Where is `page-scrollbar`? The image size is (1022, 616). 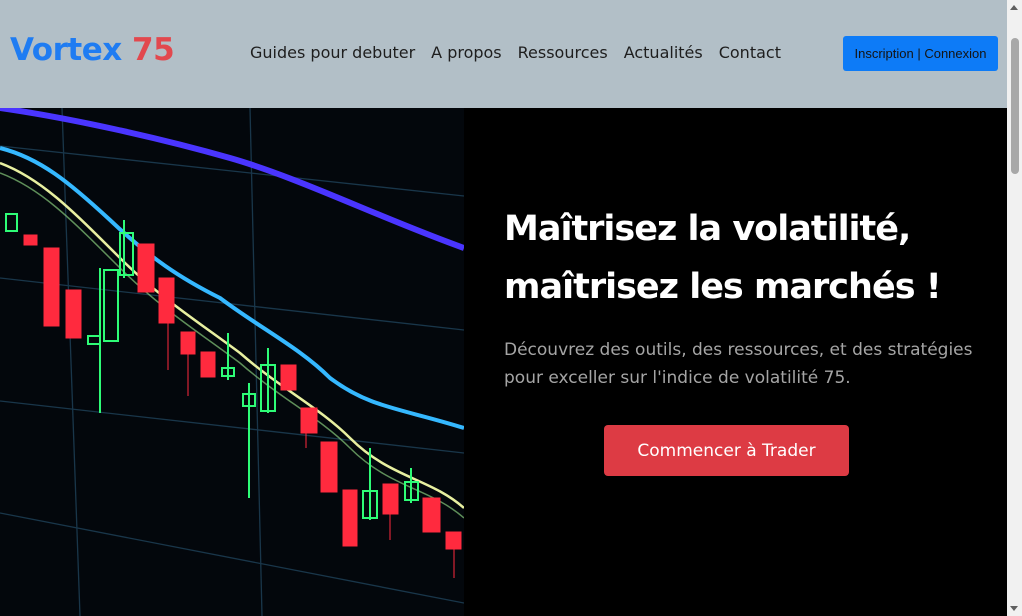 page-scrollbar is located at coordinates (1014, 308).